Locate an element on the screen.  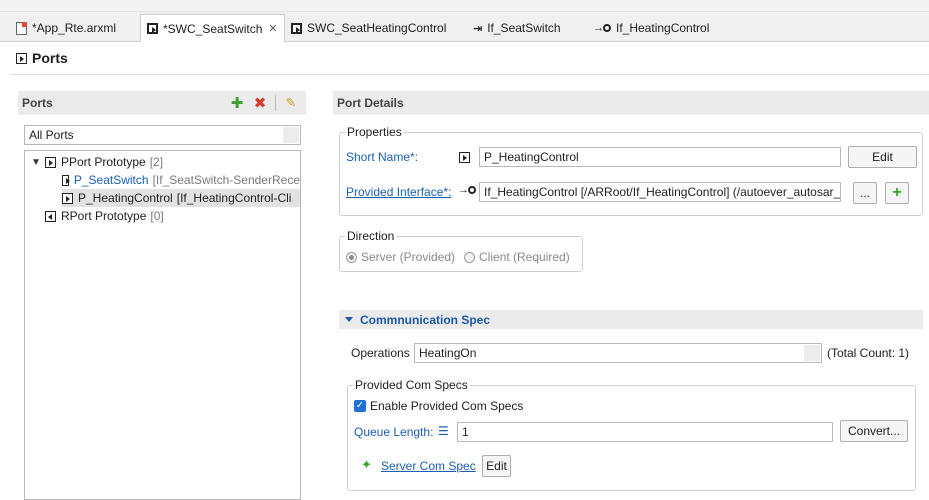
tab-if-seatswitch: ⇥ If_SeatSwitch is located at coordinates (517, 28).